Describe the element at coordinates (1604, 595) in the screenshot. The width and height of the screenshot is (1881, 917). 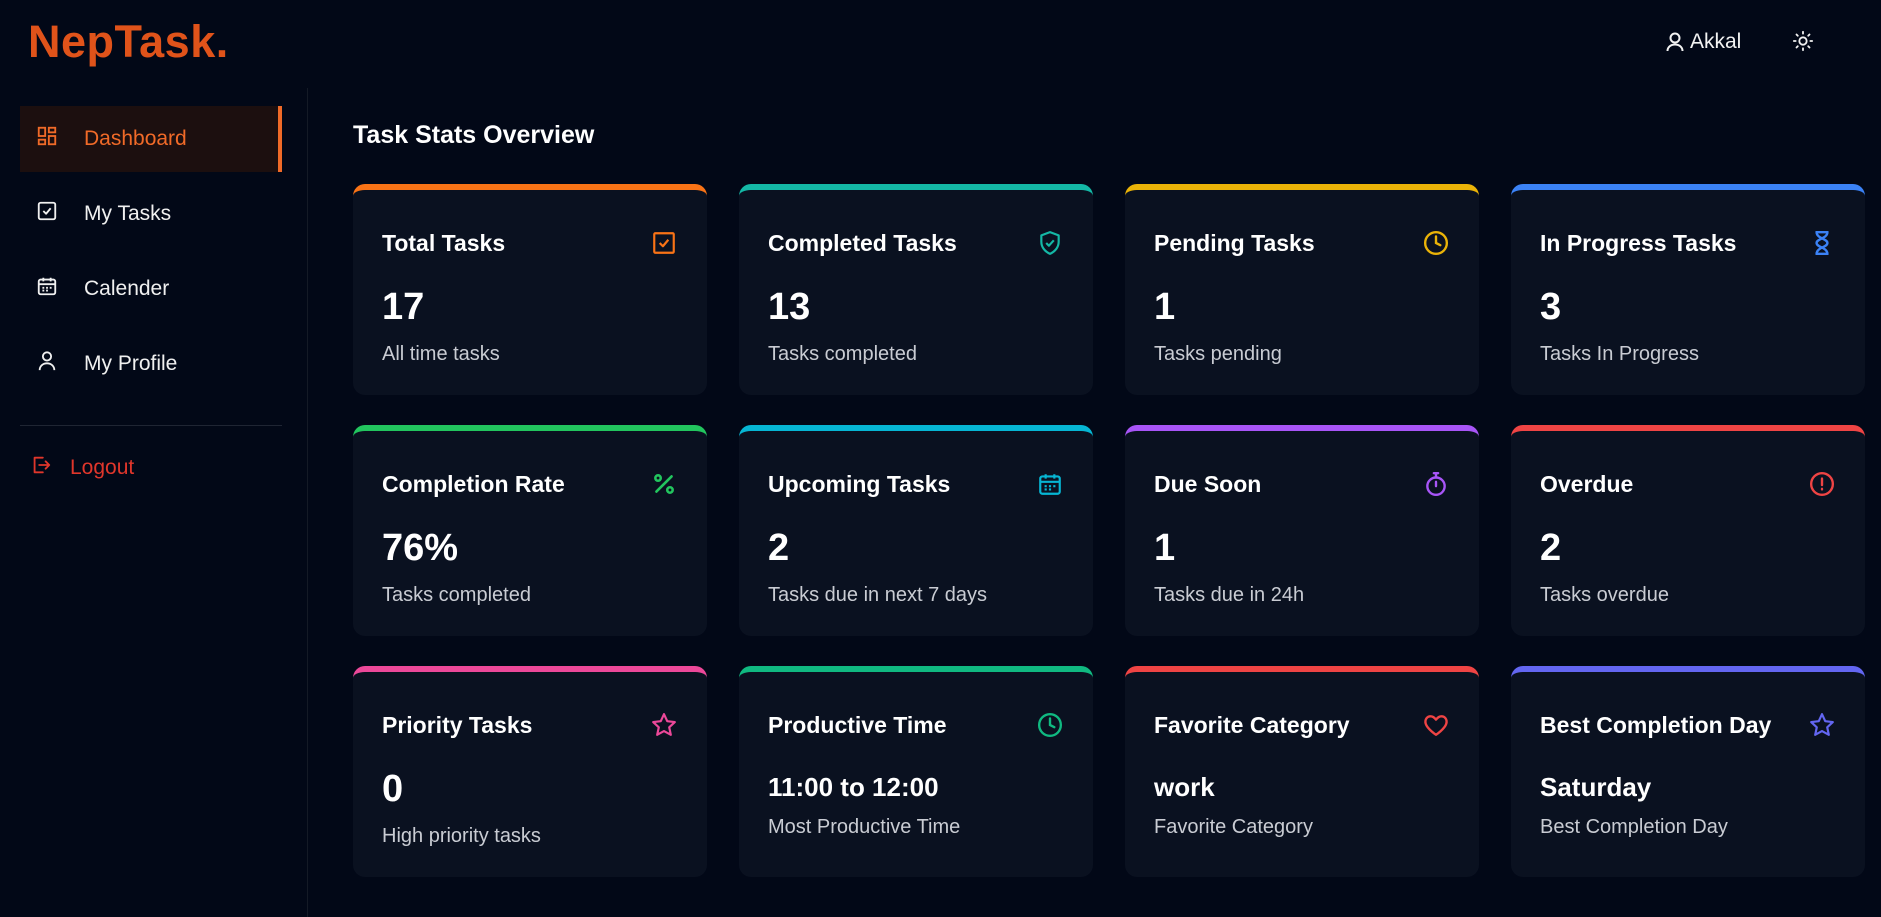
I see `card-subtitle: Tasks overdue` at that location.